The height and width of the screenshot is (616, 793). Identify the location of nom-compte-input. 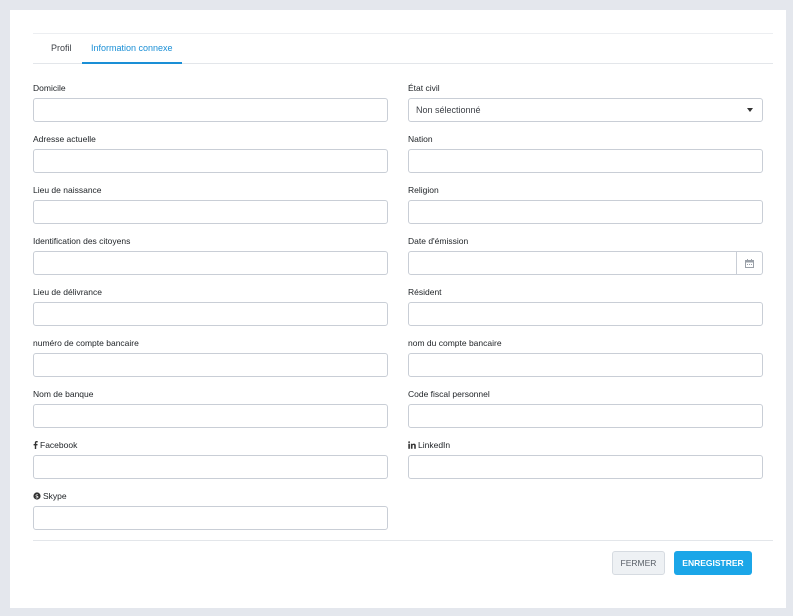
(585, 365).